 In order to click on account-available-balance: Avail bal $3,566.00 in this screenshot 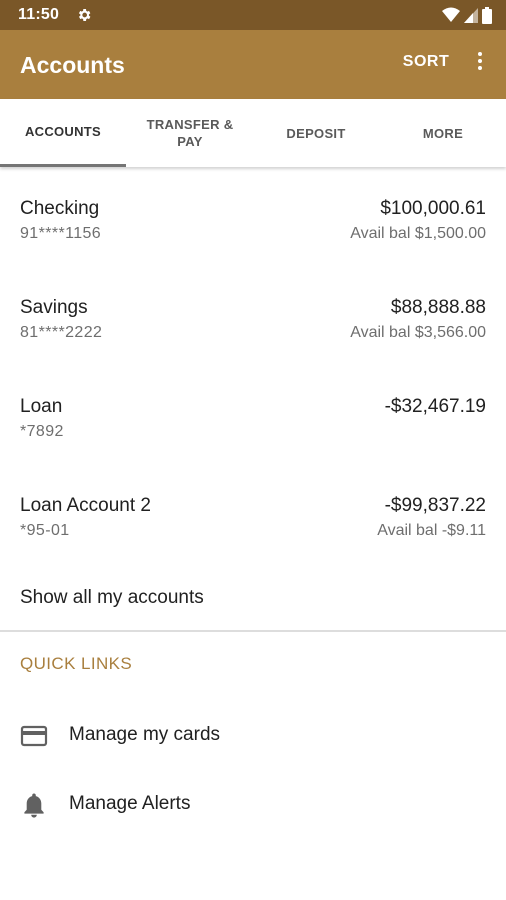, I will do `click(418, 332)`.